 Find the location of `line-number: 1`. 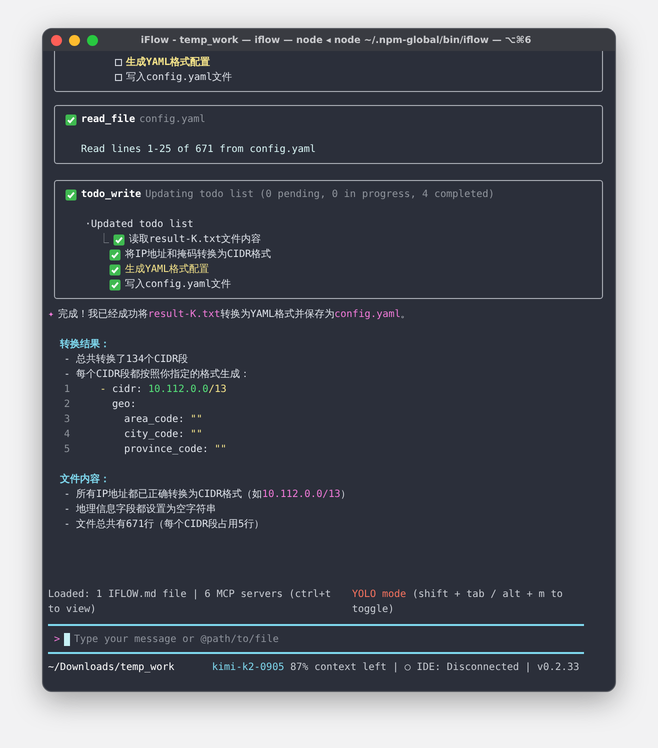

line-number: 1 is located at coordinates (68, 390).